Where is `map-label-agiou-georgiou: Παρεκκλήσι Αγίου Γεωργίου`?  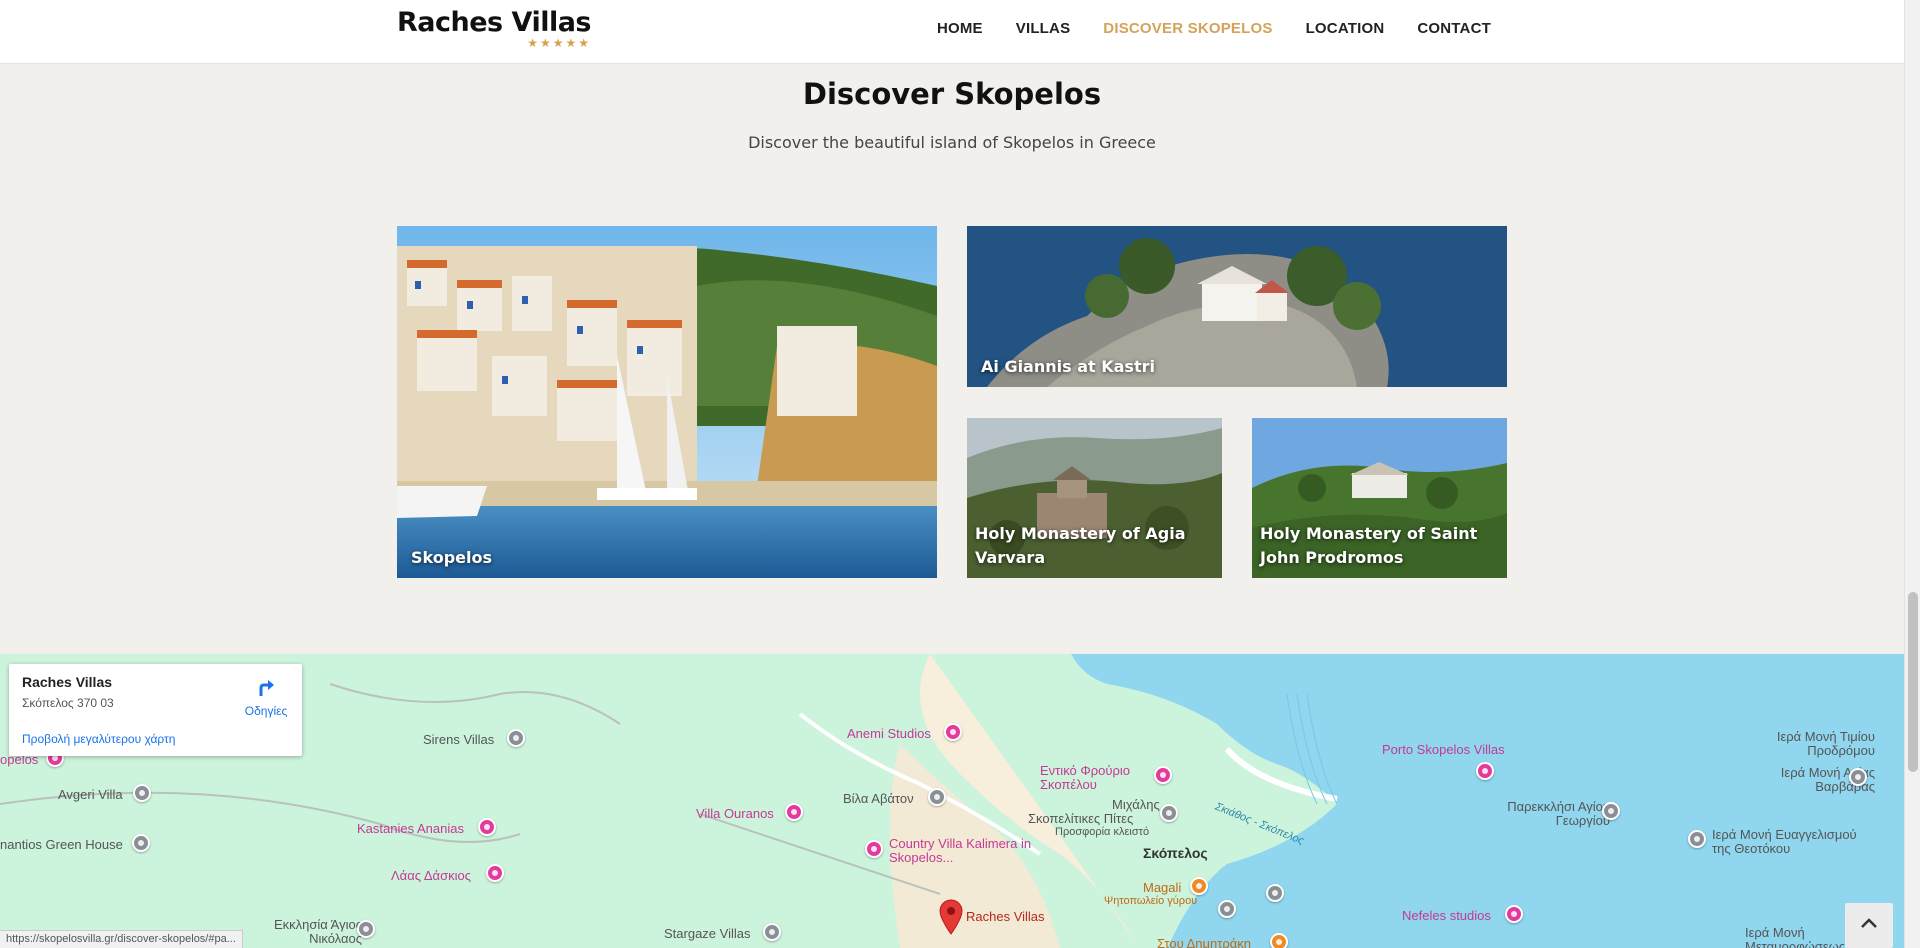 map-label-agiou-georgiou: Παρεκκλήσι Αγίου Γεωργίου is located at coordinates (1558, 813).